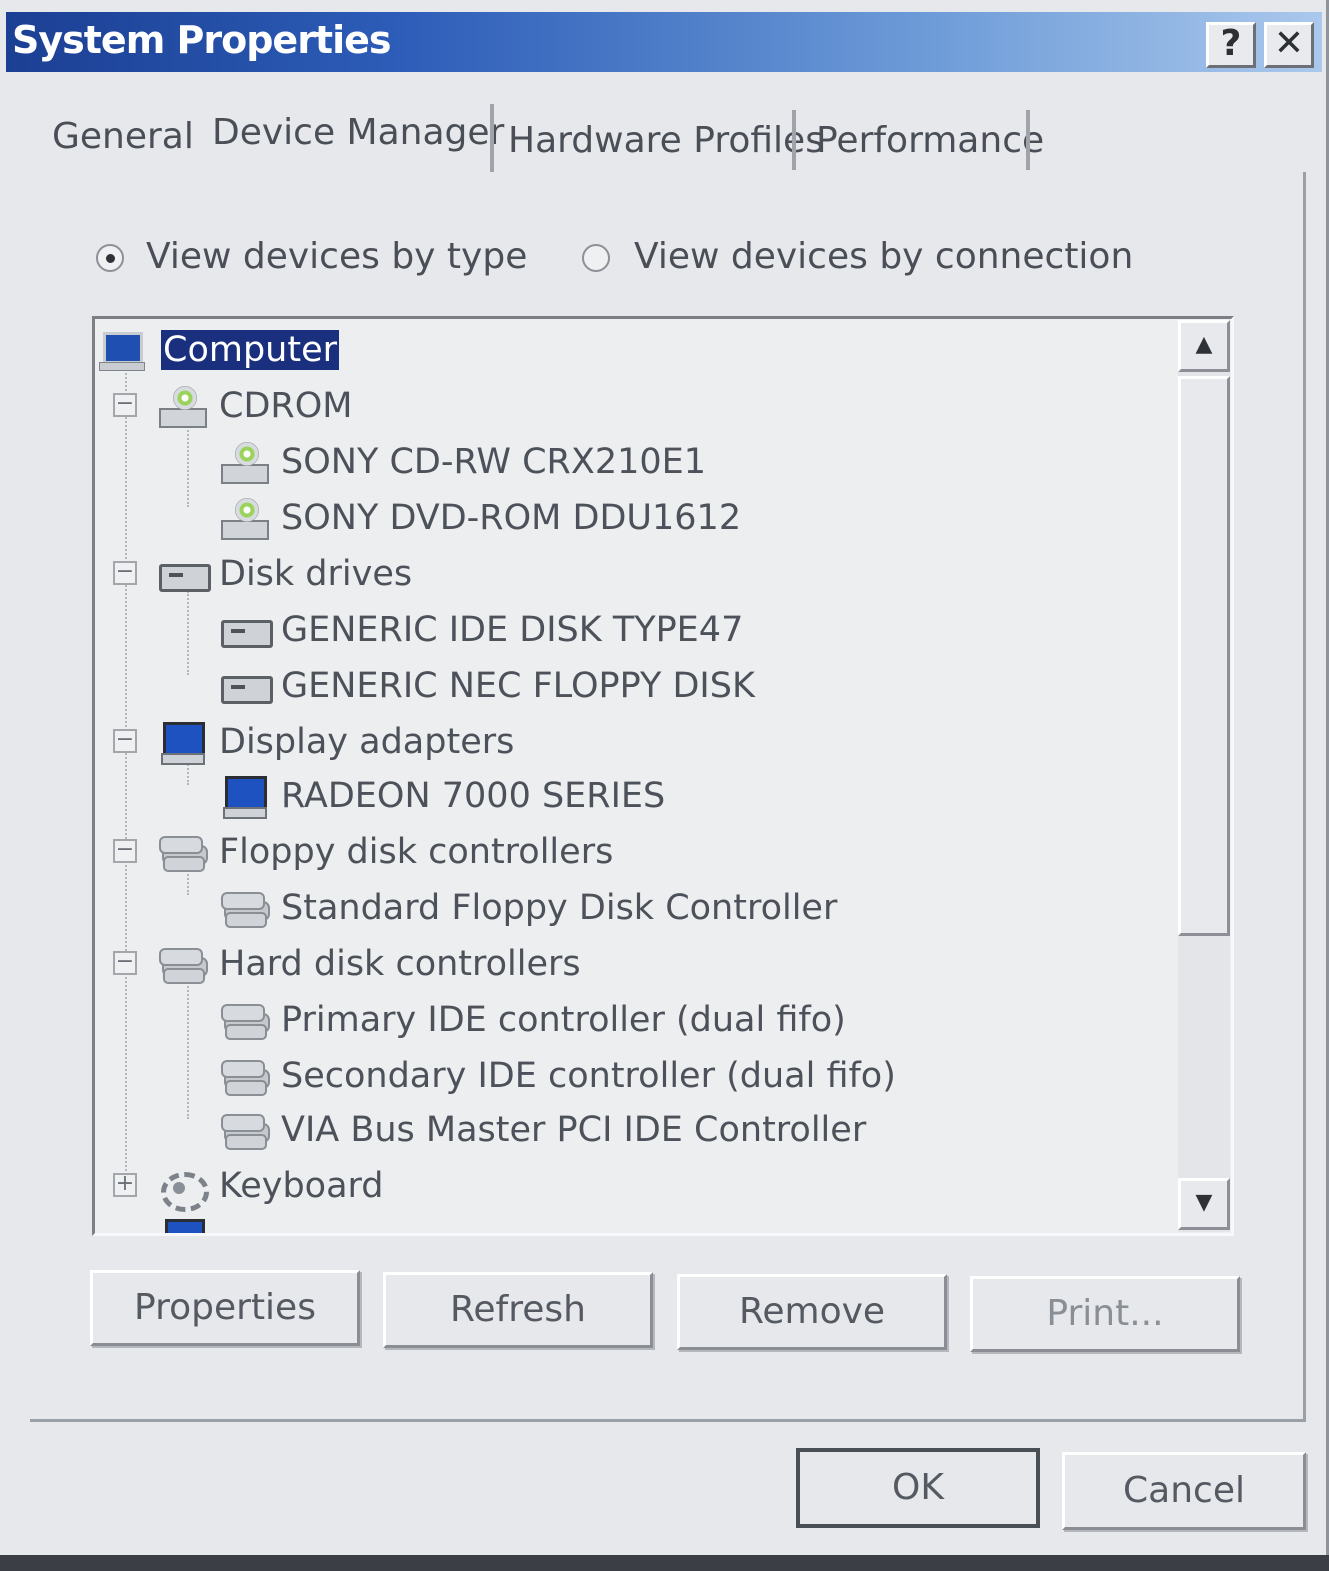  Describe the element at coordinates (664, 1563) in the screenshot. I see `screen-bottom-edge` at that location.